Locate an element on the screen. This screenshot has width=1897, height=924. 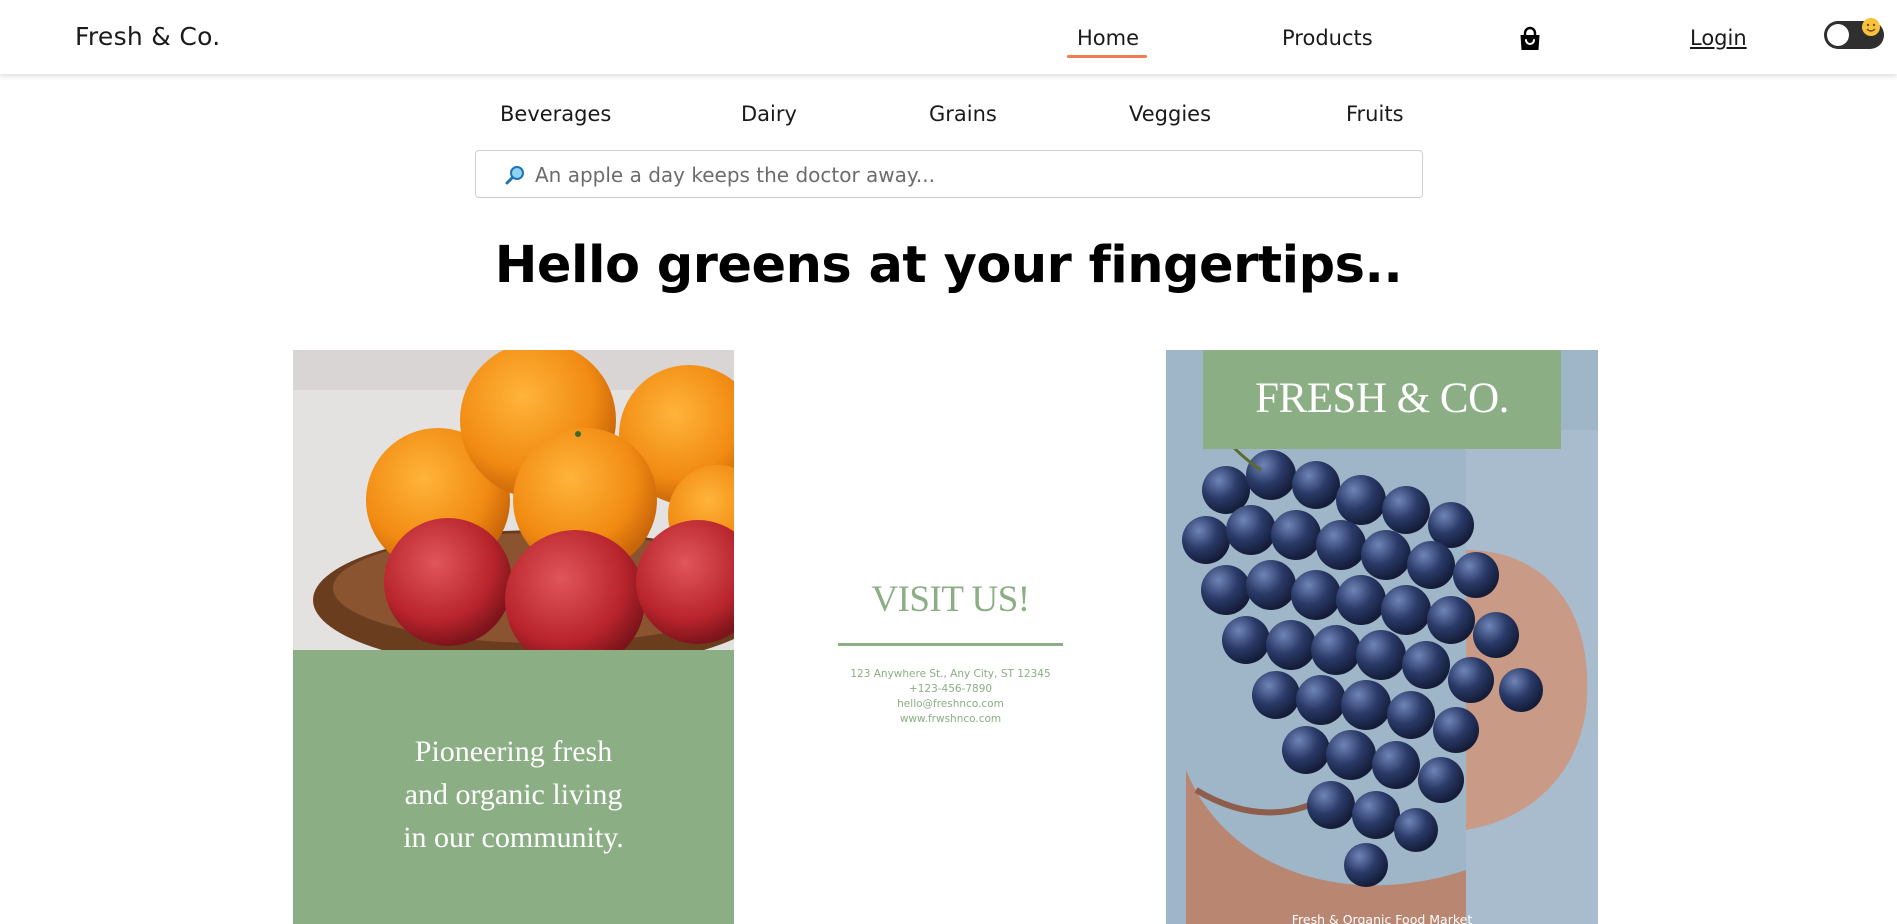
visit-us-title: VISIT US! is located at coordinates (950, 599).